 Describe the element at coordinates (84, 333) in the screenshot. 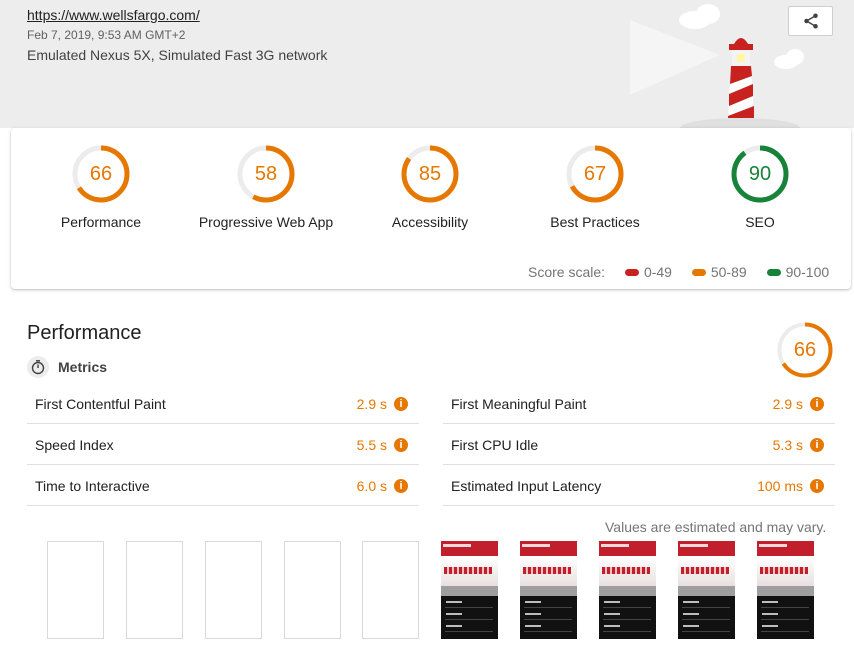

I see `performance-section-title: Performance` at that location.